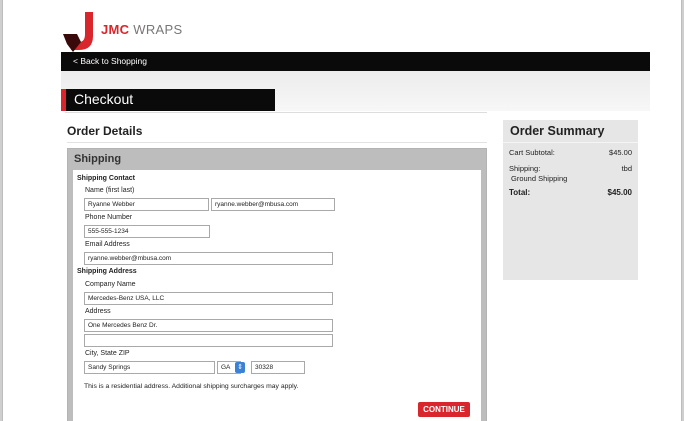 Image resolution: width=684 pixels, height=421 pixels. I want to click on page-title: Checkout, so click(104, 99).